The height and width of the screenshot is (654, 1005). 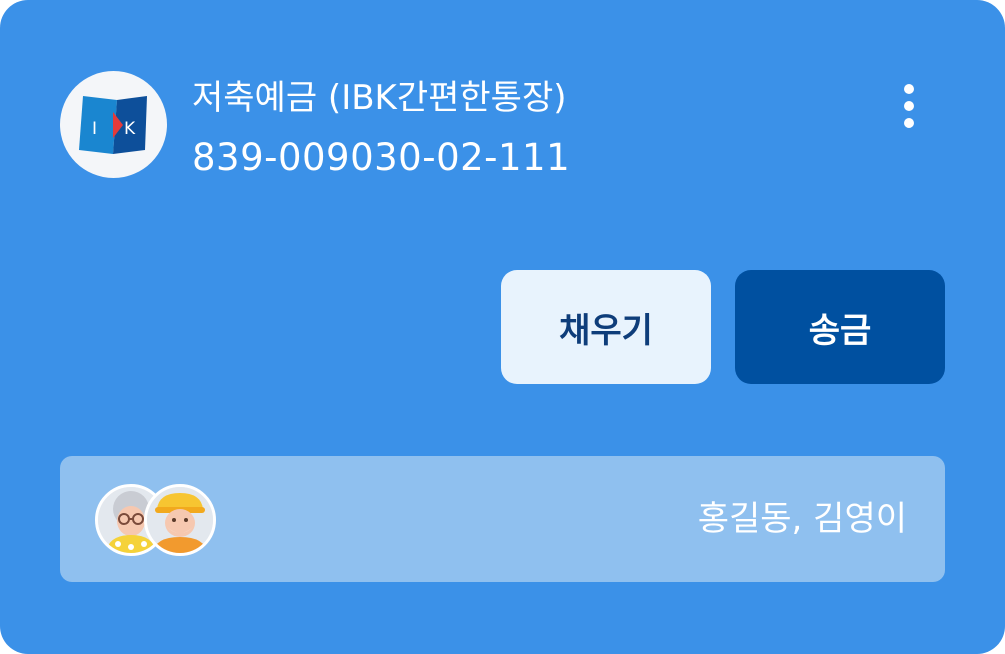 What do you see at coordinates (379, 98) in the screenshot?
I see `account-title: 저축예금 (IBK간편한통장)` at bounding box center [379, 98].